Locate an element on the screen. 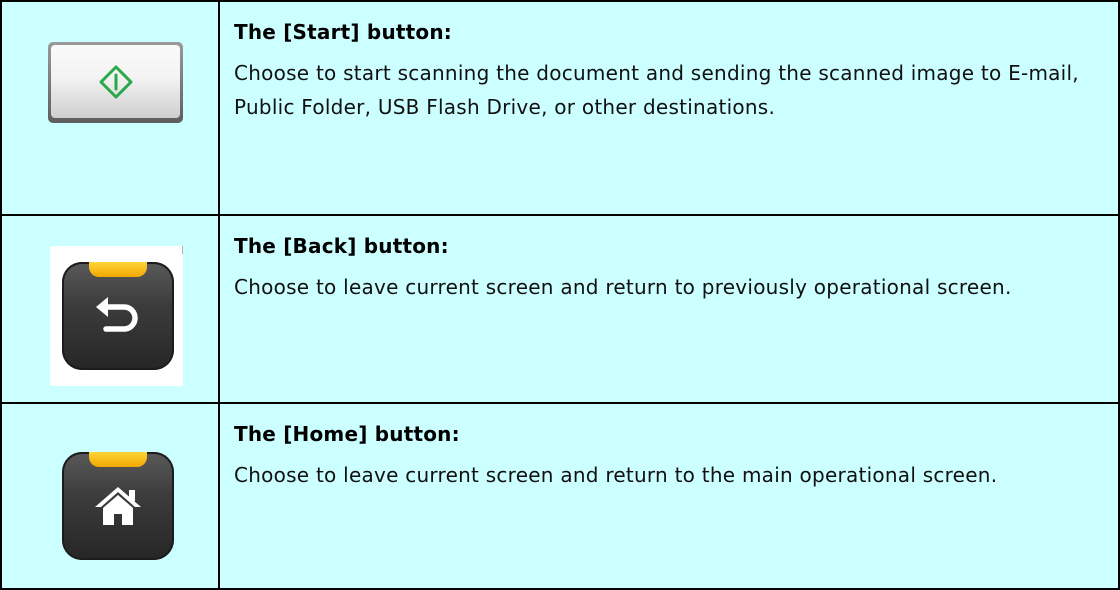  icon-cell-start is located at coordinates (110, 108).